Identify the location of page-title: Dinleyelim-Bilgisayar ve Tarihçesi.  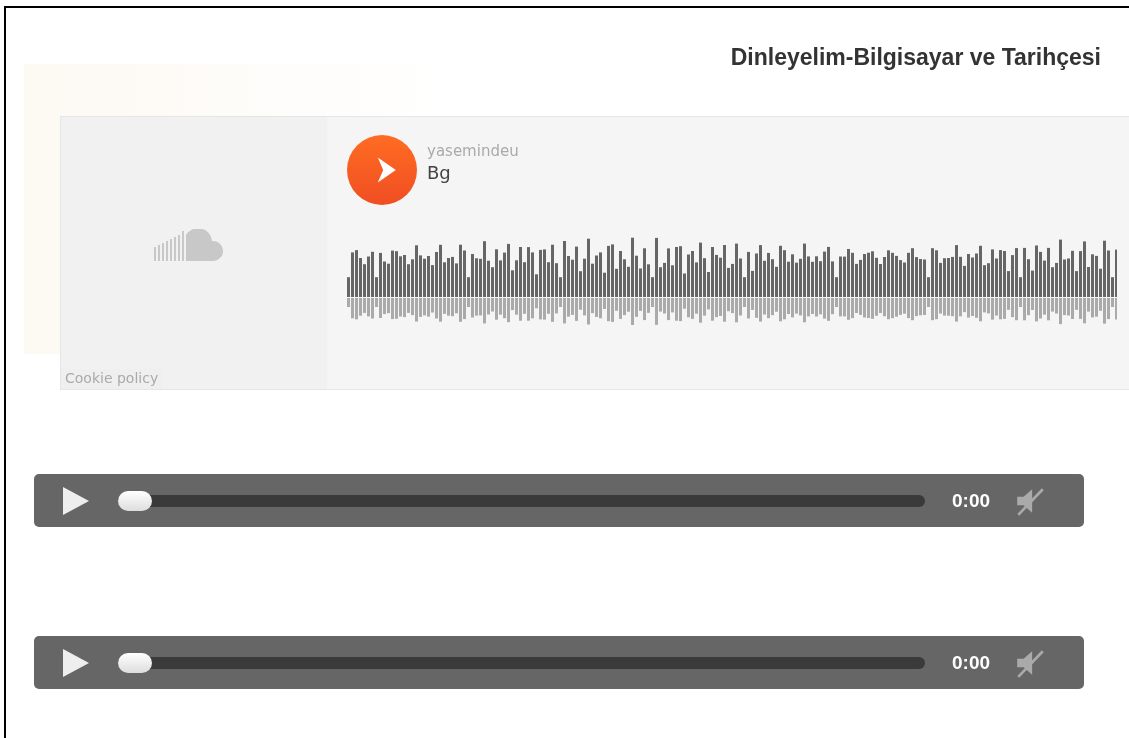
(915, 58).